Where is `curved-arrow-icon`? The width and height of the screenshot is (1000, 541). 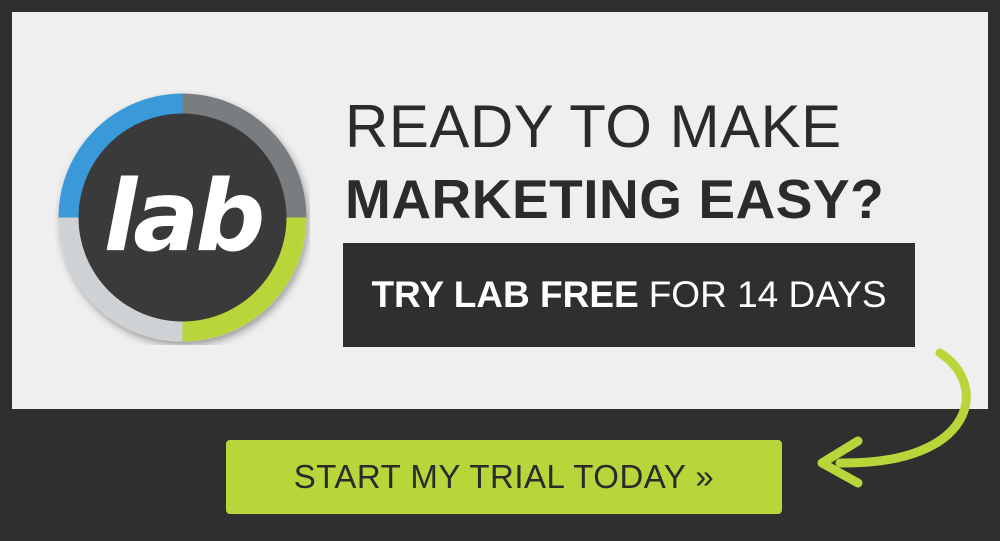 curved-arrow-icon is located at coordinates (895, 425).